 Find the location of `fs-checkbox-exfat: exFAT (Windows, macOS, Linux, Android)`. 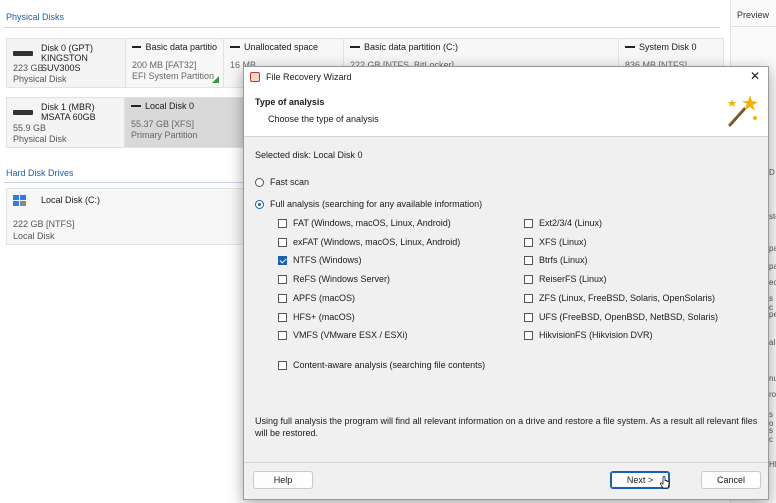

fs-checkbox-exfat: exFAT (Windows, macOS, Linux, Android) is located at coordinates (369, 242).